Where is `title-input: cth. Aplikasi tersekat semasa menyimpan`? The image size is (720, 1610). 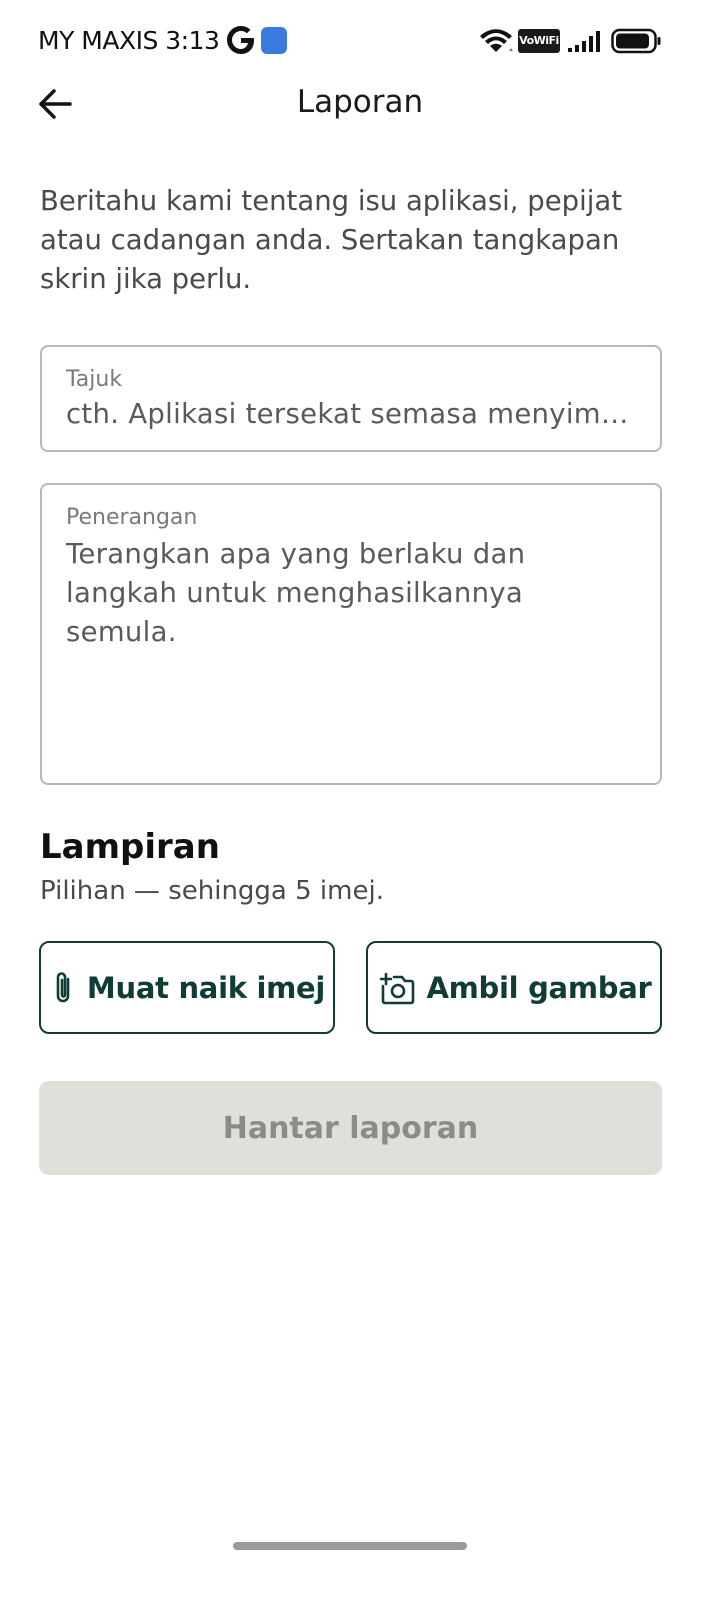 title-input: cth. Aplikasi tersekat semasa menyimpan is located at coordinates (351, 414).